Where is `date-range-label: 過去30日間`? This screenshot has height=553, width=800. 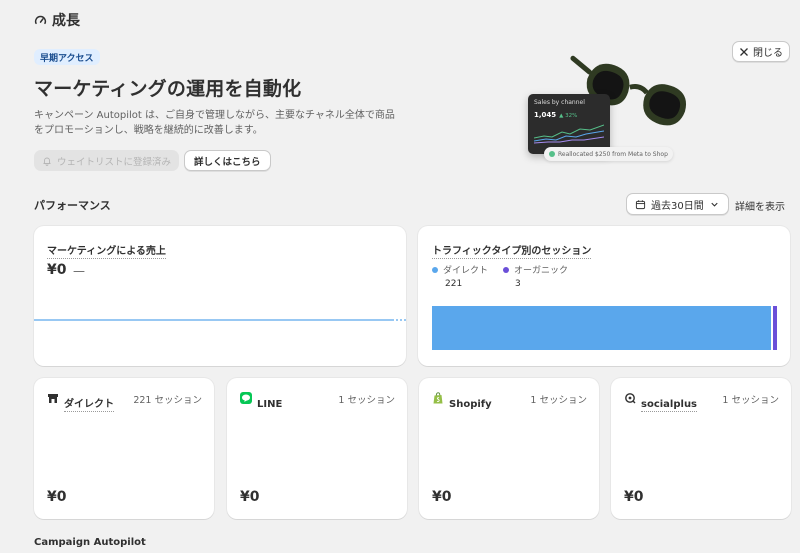 date-range-label: 過去30日間 is located at coordinates (677, 206).